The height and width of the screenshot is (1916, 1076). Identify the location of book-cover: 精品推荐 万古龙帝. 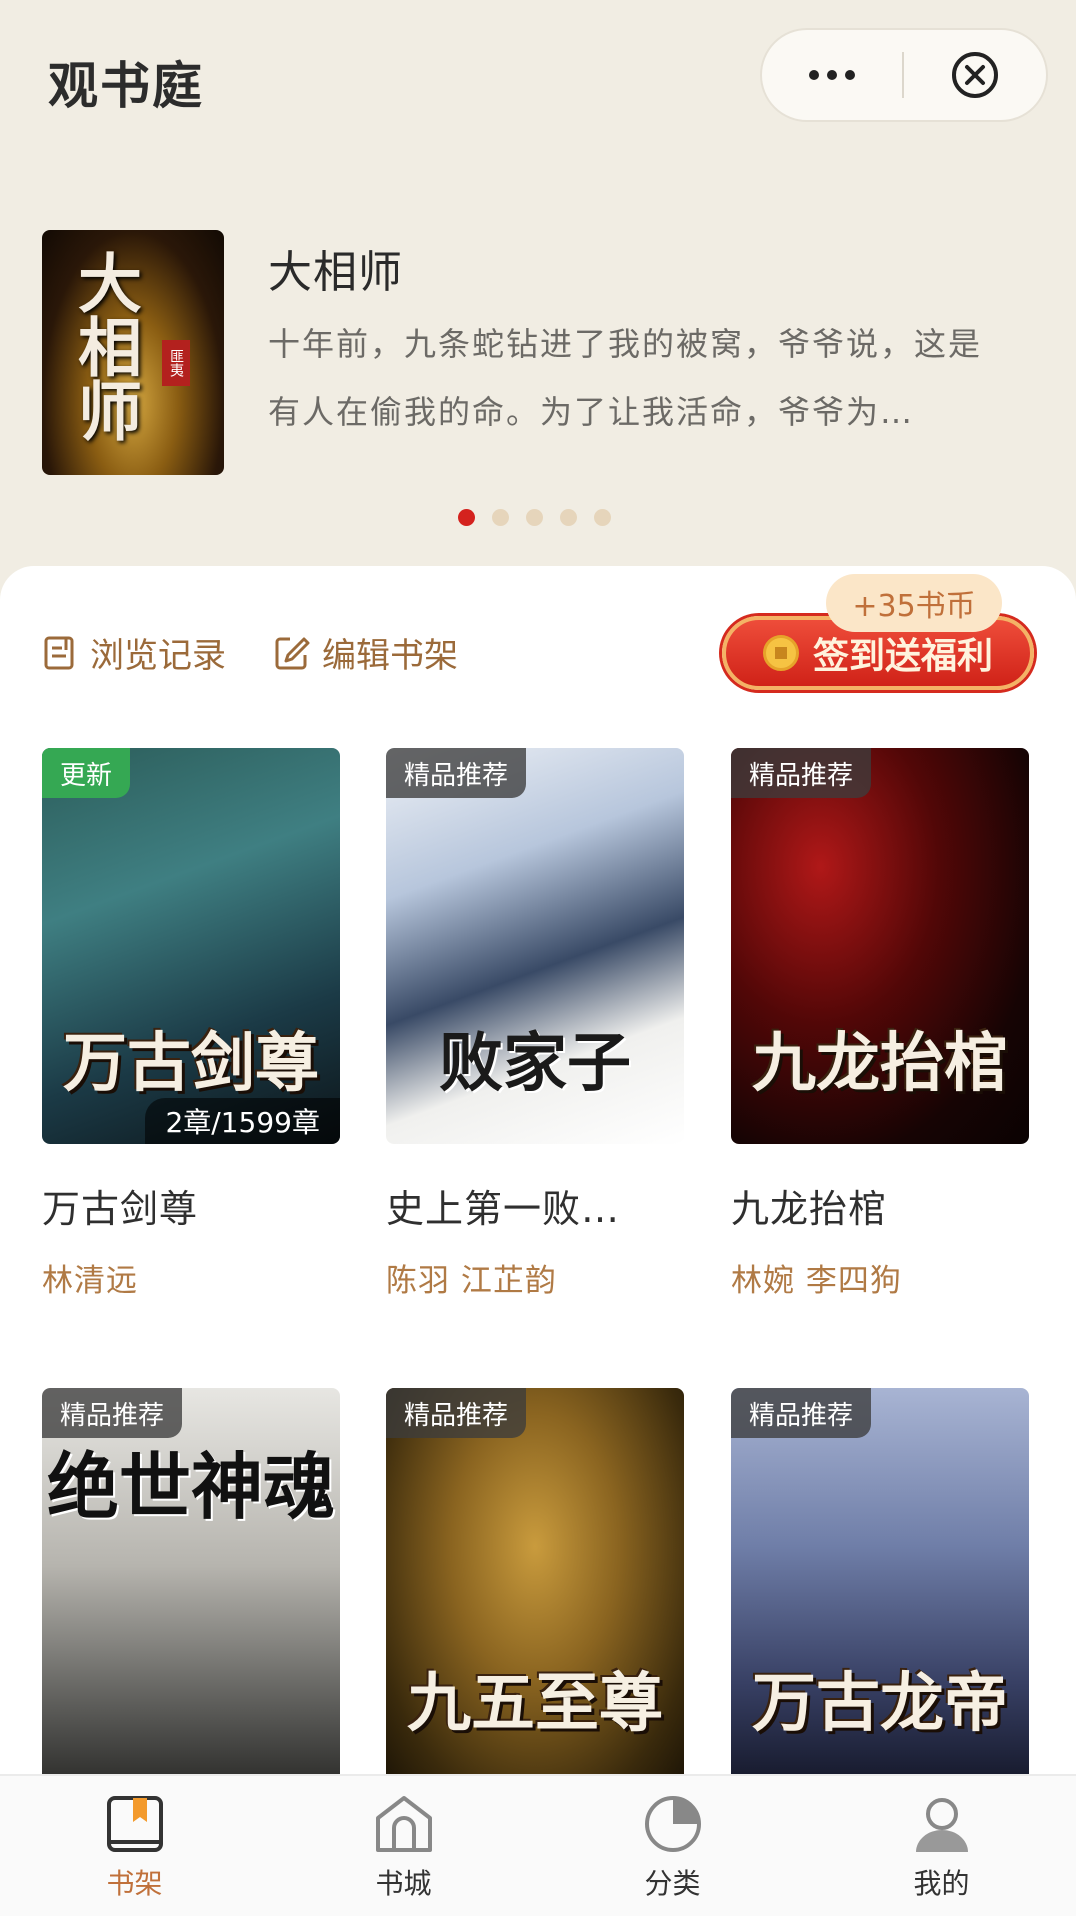
(880, 1586).